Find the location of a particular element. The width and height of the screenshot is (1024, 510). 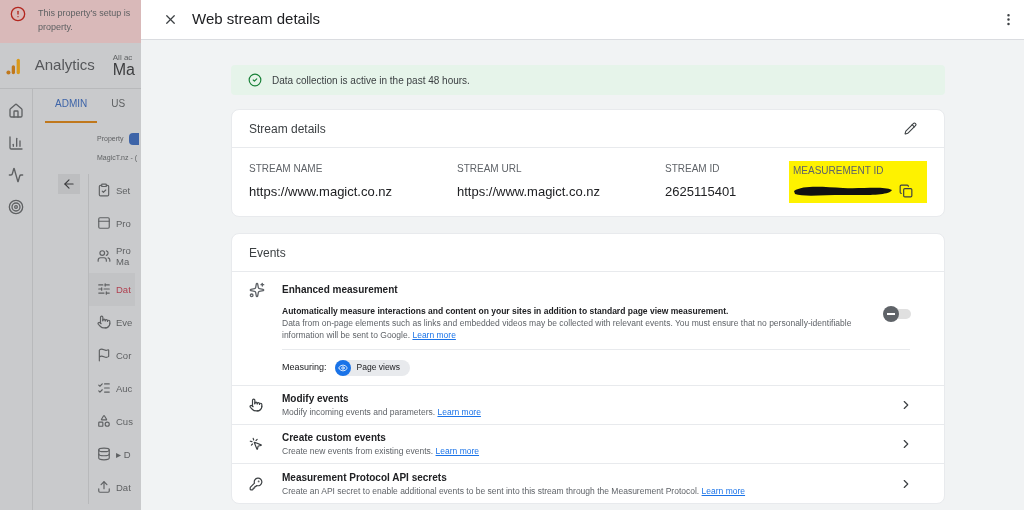

description-text: Automatically measure interactions and content on your sites in addition to standard page view measurement. is located at coordinates (506, 311).